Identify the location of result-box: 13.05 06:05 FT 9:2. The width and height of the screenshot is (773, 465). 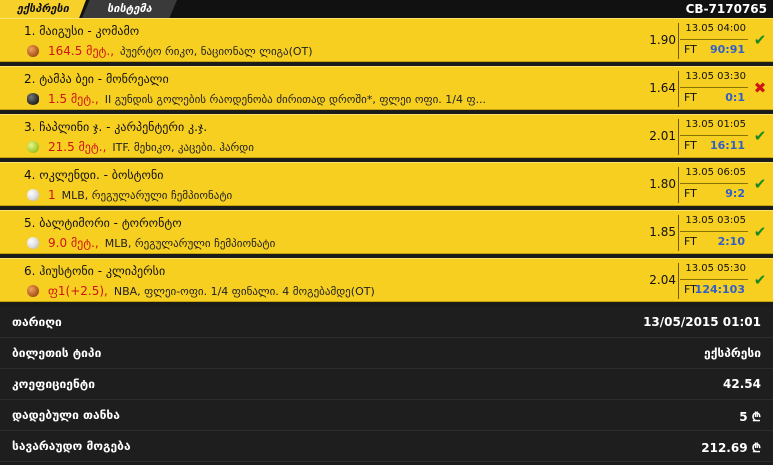
(714, 185).